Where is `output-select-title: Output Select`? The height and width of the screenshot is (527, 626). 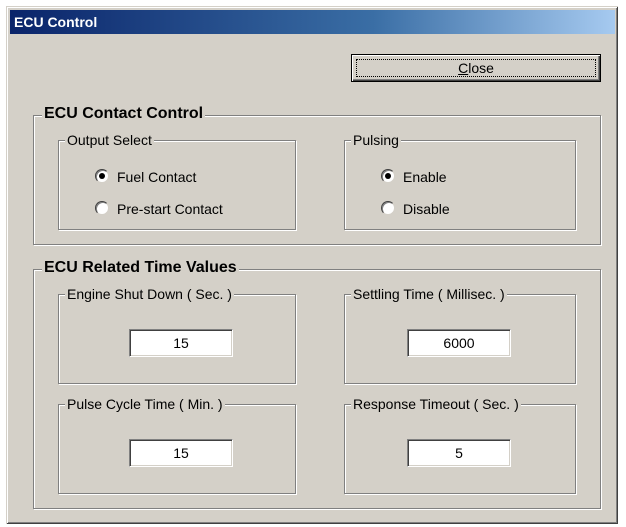
output-select-title: Output Select is located at coordinates (109, 140).